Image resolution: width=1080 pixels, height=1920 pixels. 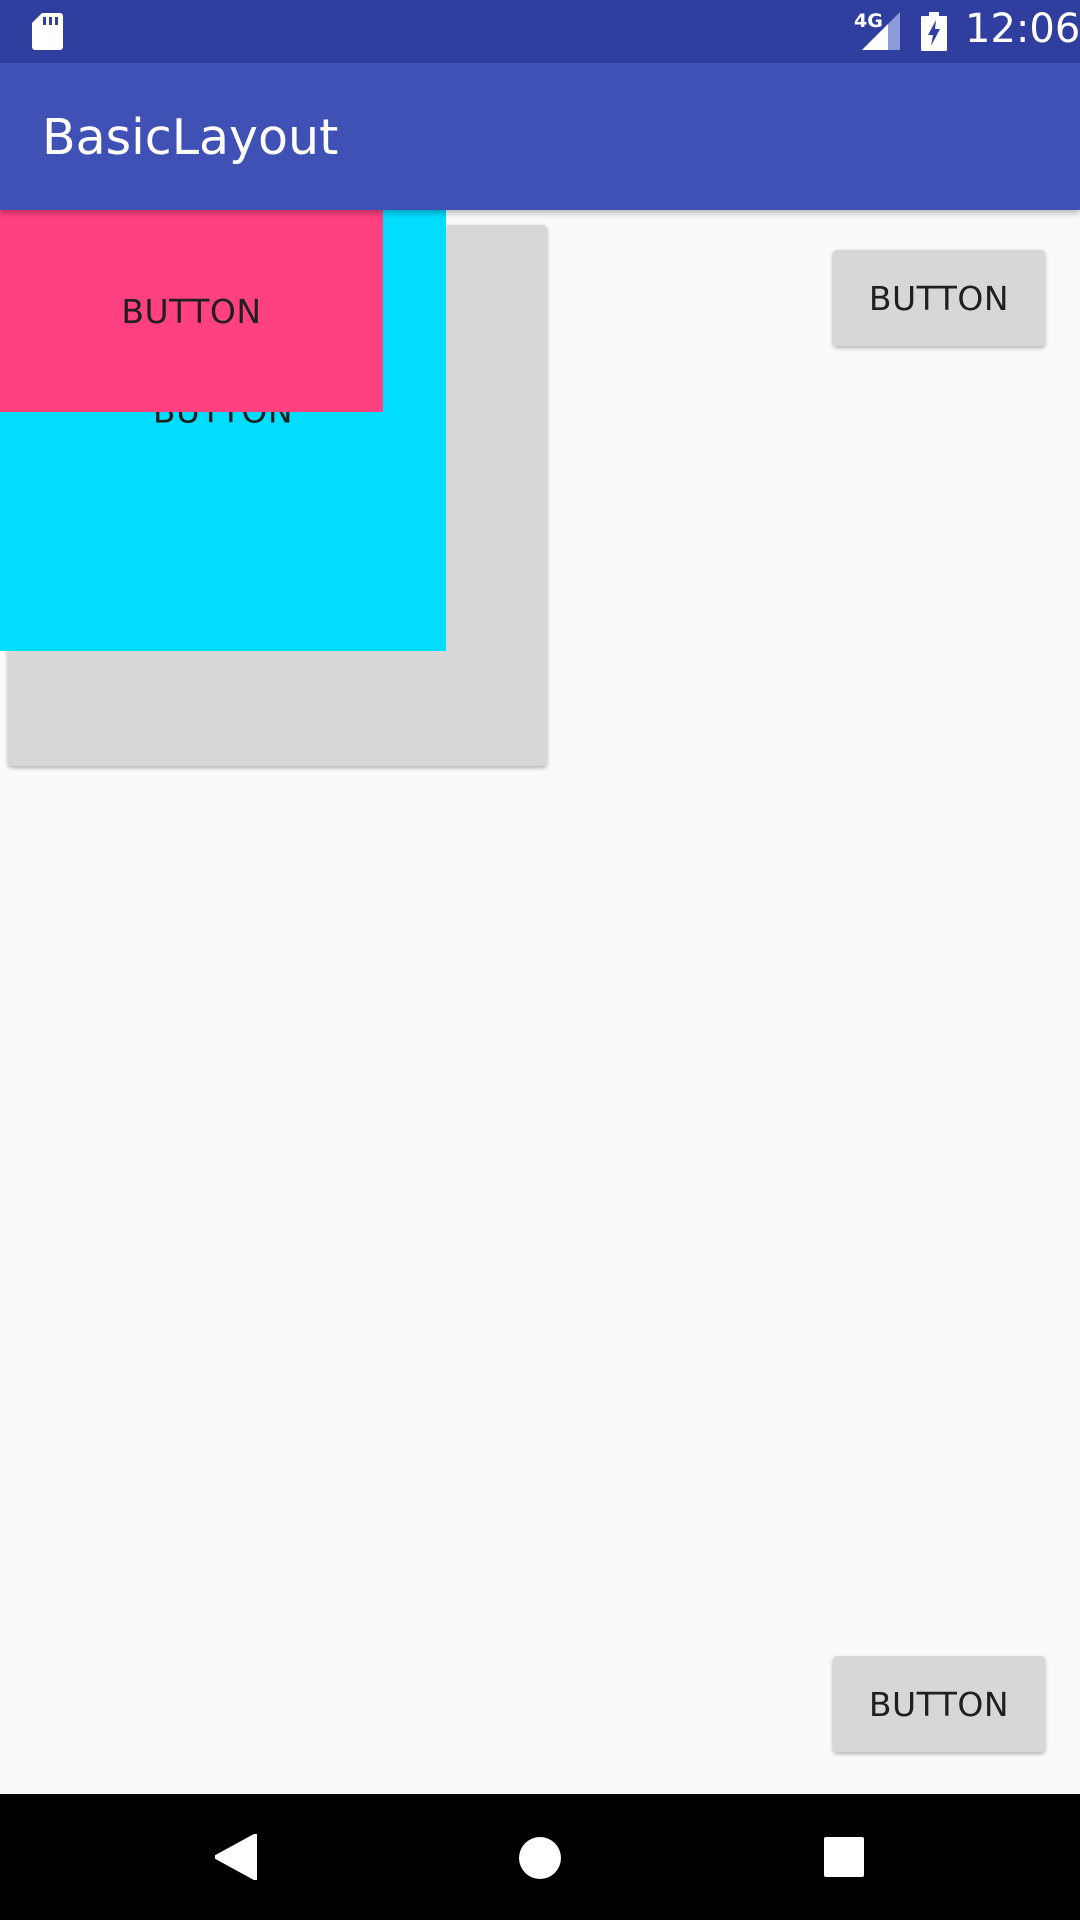 I want to click on back-icon, so click(x=236, y=1857).